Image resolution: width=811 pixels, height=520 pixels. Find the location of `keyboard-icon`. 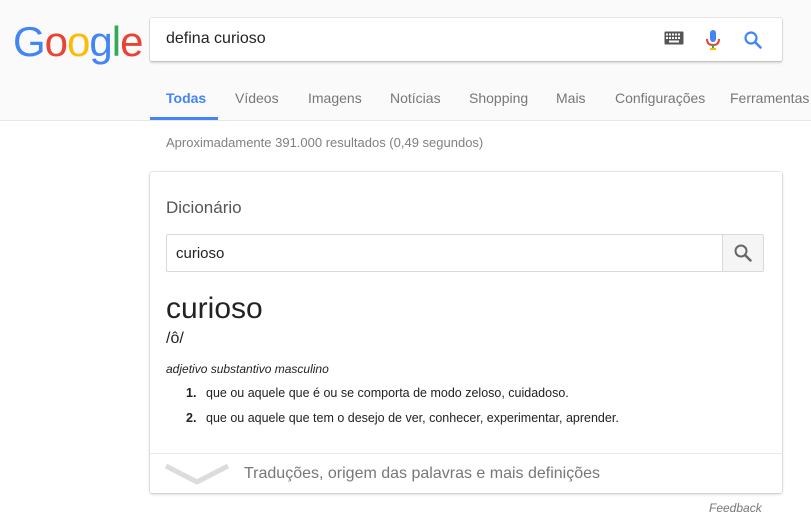

keyboard-icon is located at coordinates (674, 40).